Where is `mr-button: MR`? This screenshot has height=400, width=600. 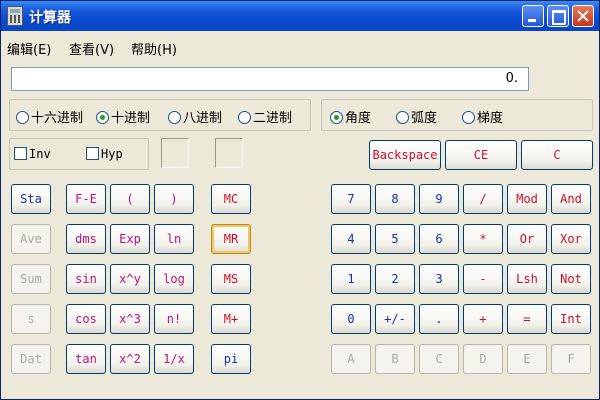
mr-button: MR is located at coordinates (231, 239).